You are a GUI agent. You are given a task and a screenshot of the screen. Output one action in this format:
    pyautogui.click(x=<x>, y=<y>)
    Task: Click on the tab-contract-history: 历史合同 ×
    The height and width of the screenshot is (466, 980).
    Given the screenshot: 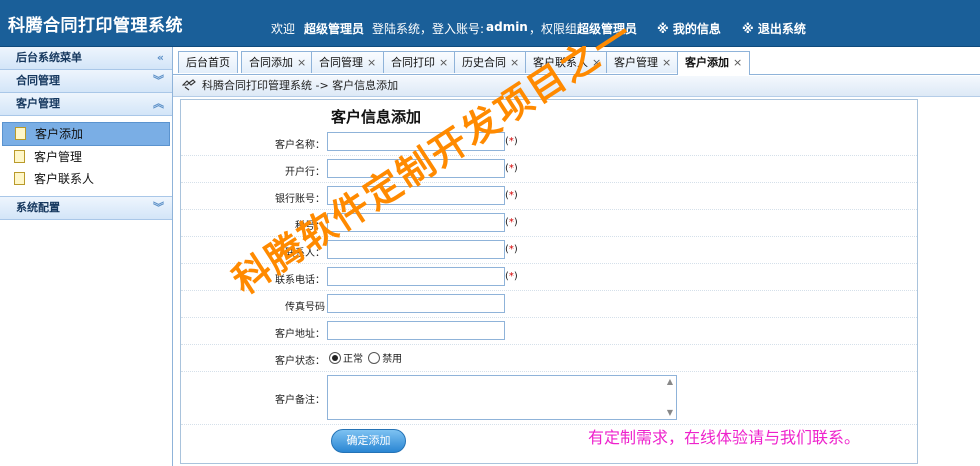 What is the action you would take?
    pyautogui.click(x=491, y=62)
    